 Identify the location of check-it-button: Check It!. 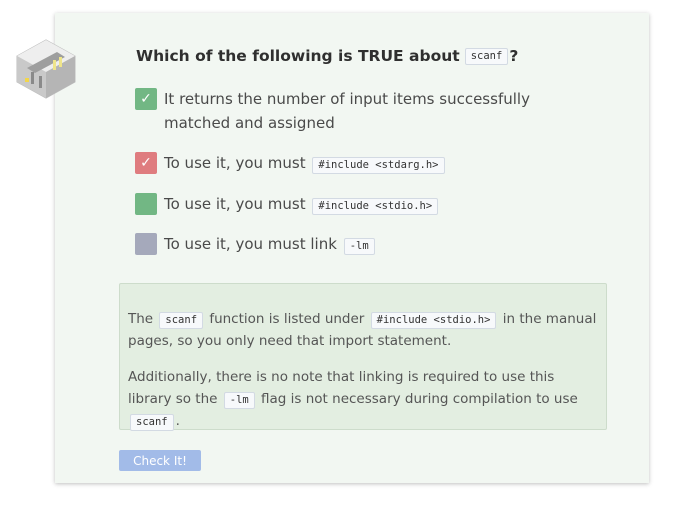
(160, 460).